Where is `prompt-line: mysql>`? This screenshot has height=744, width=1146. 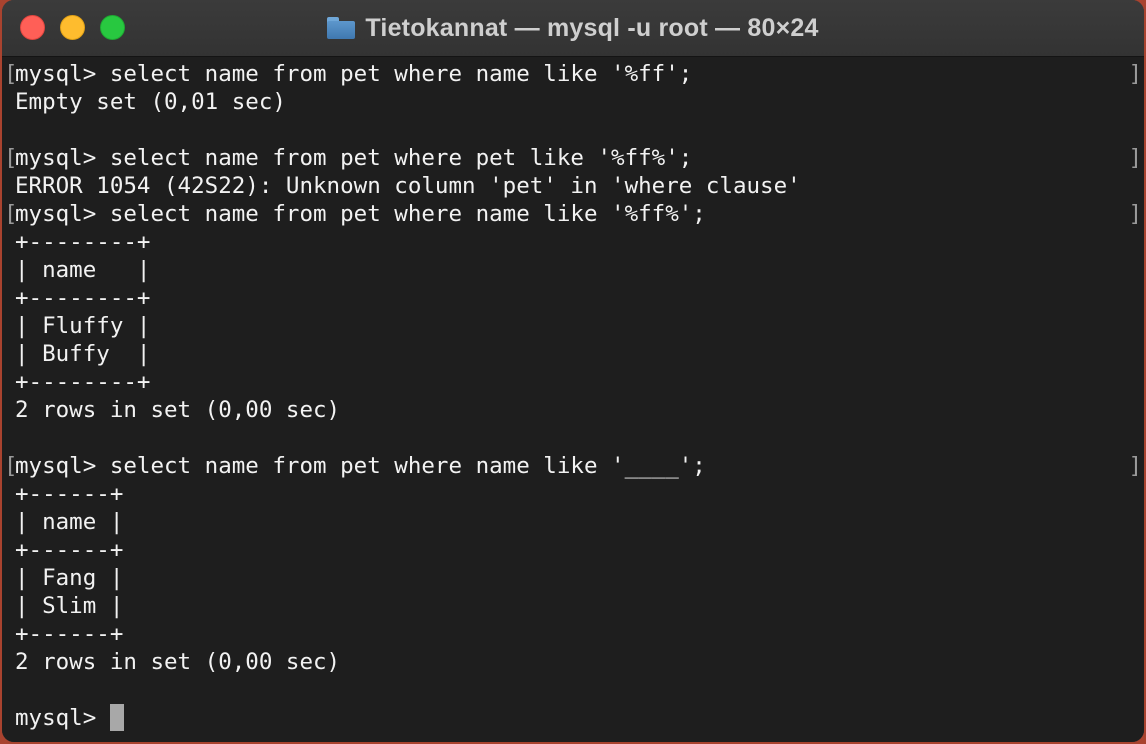
prompt-line: mysql> is located at coordinates (69, 718).